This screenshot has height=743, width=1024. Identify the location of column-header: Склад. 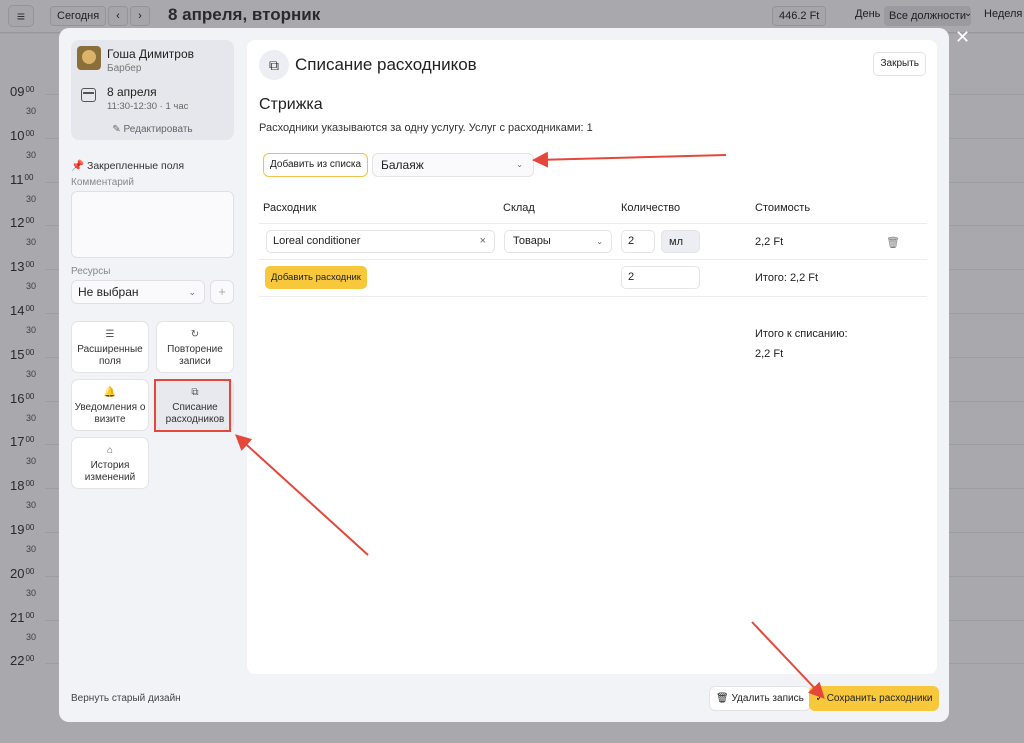
(519, 208).